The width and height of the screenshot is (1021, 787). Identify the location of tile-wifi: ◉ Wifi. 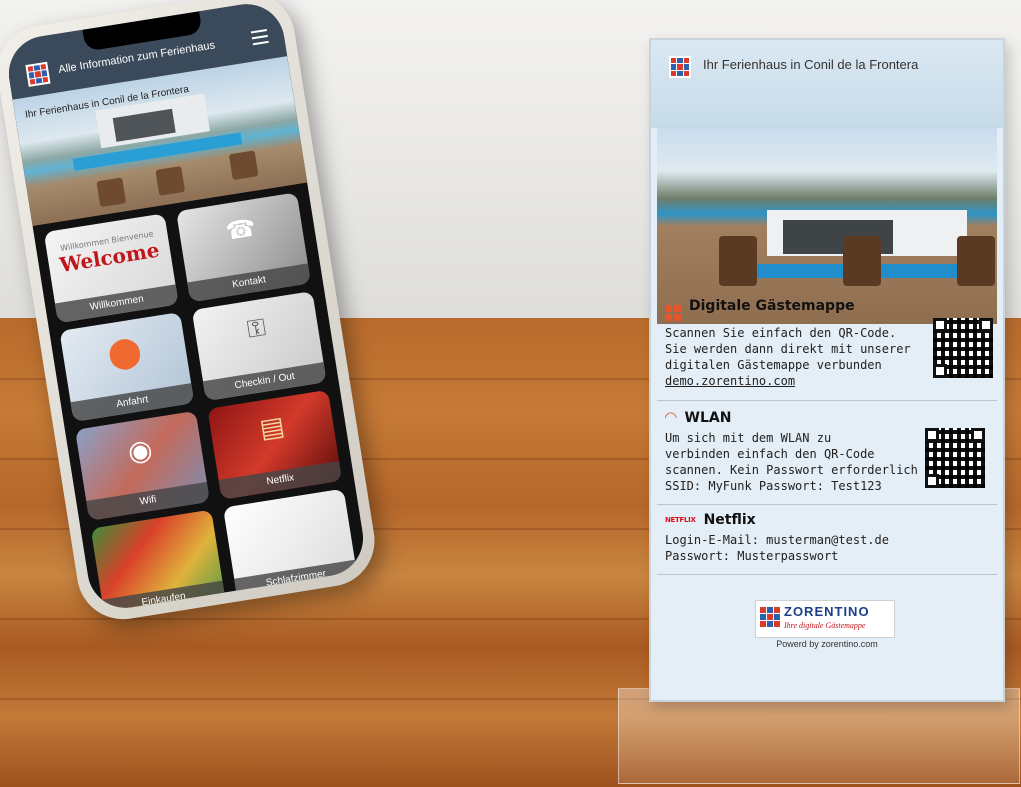
(142, 465).